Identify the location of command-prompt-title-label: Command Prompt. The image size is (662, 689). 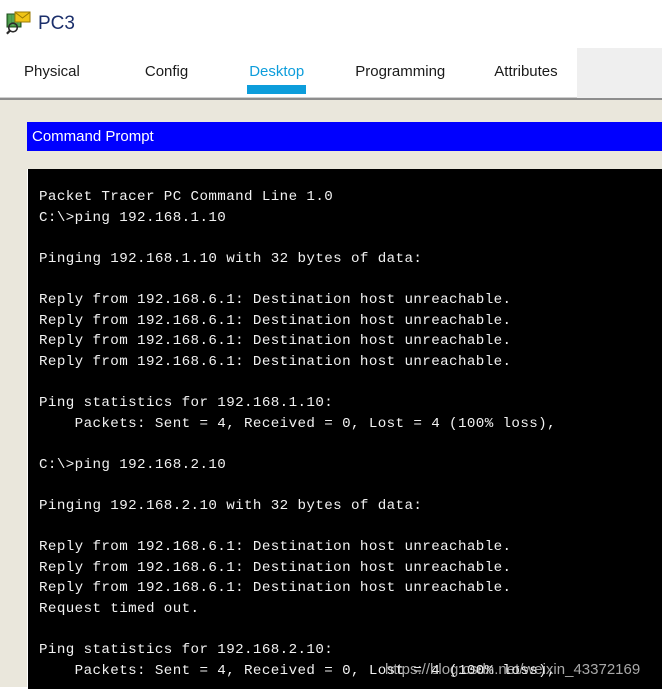
(93, 136).